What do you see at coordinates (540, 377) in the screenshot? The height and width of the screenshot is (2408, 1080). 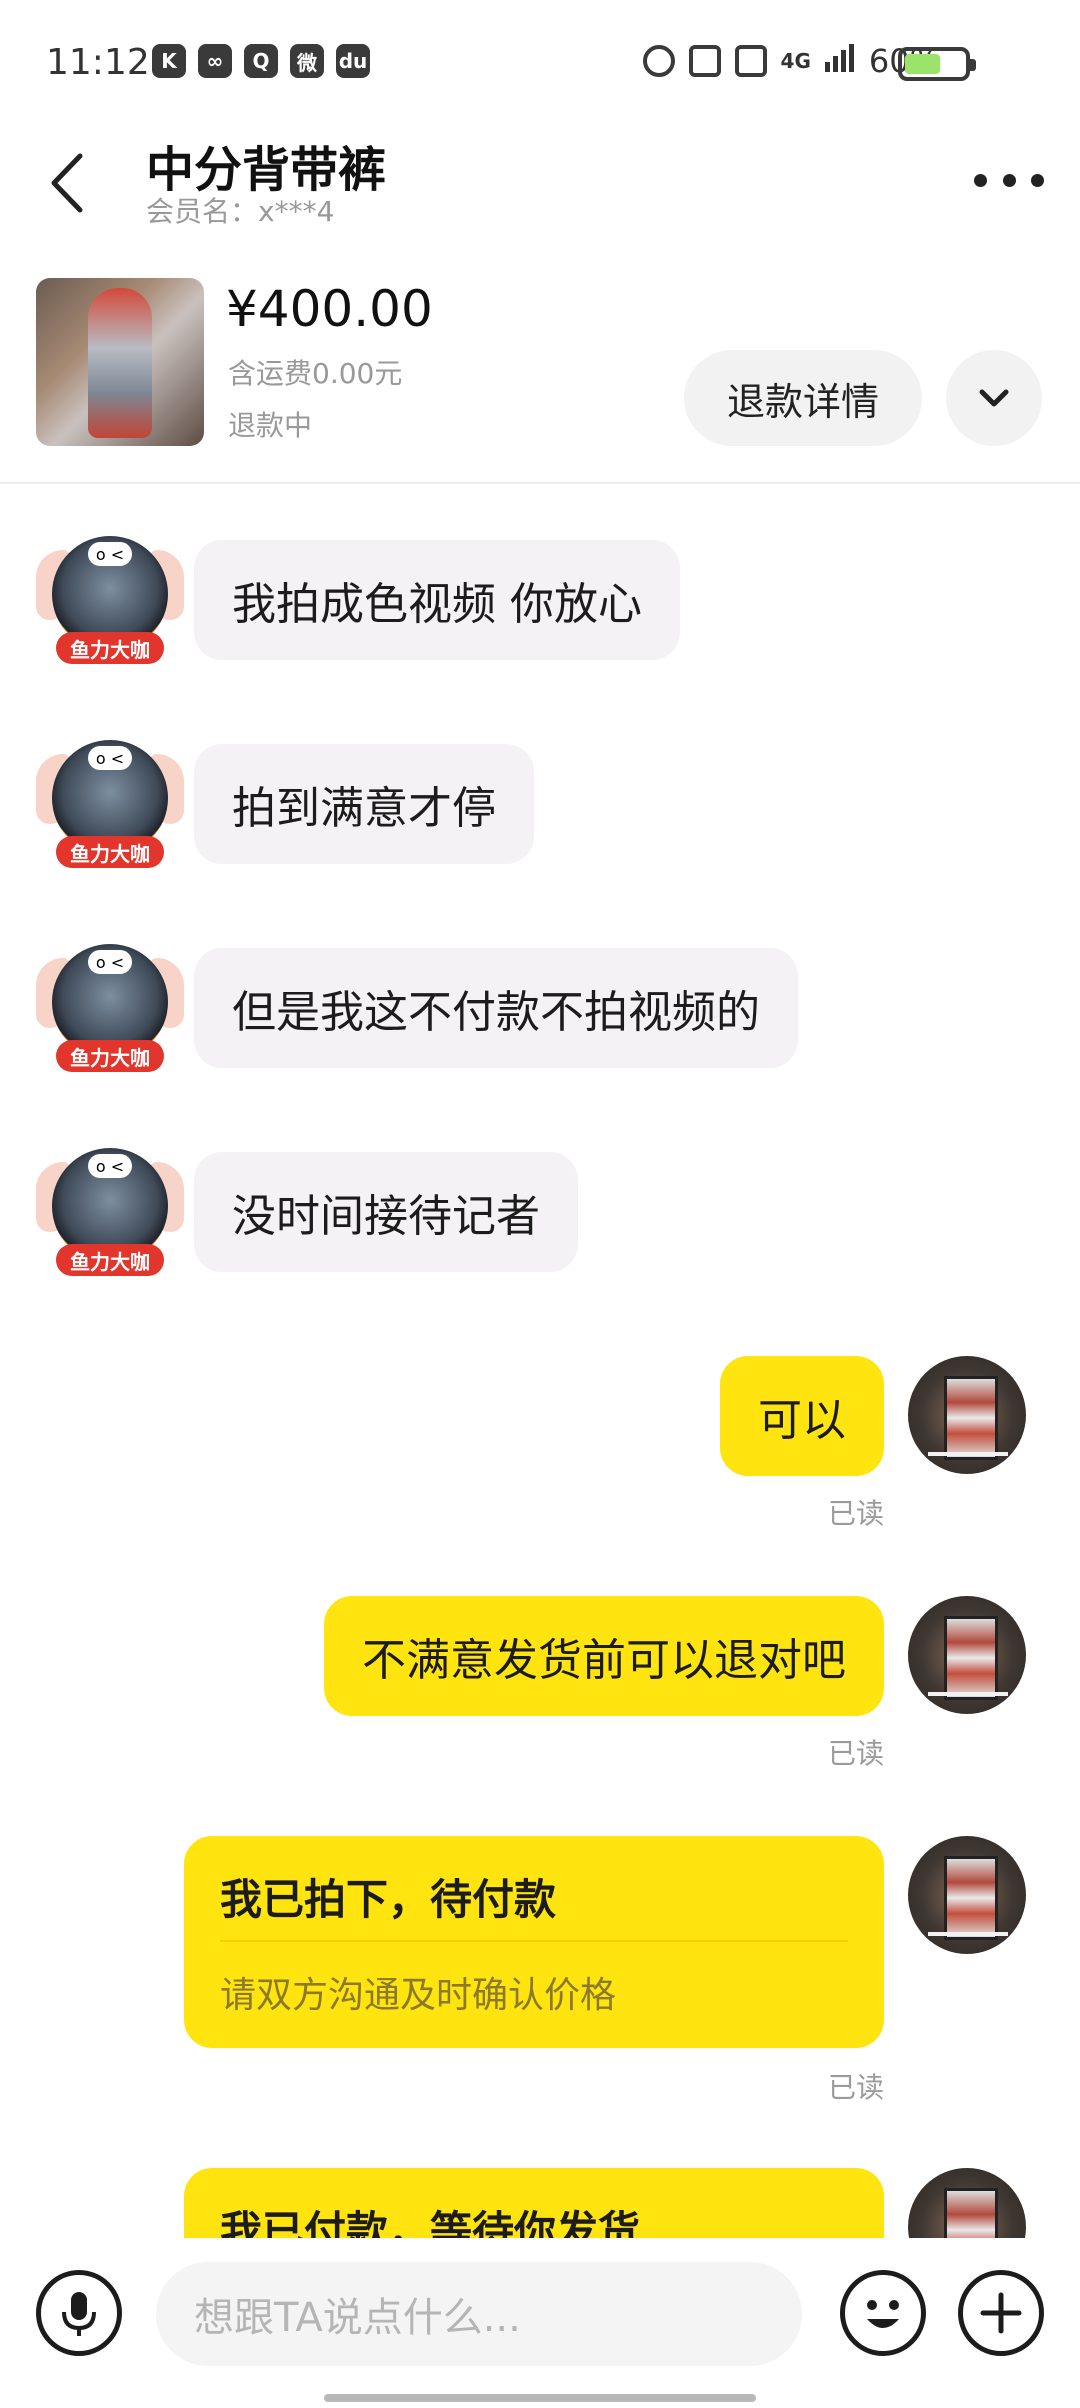 I see `product-card: ¥400.00 含运费0.00元 退款中 退款详情` at bounding box center [540, 377].